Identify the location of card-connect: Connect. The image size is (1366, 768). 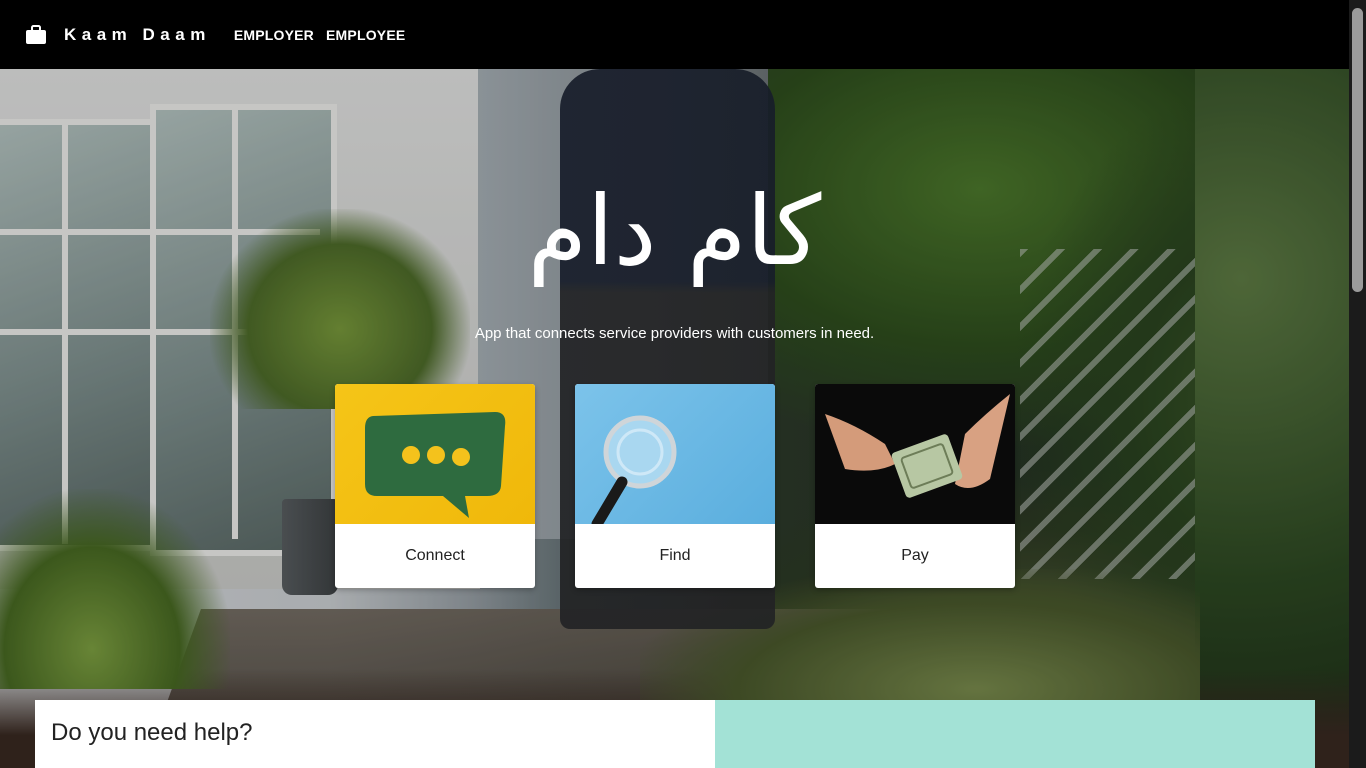
(435, 486).